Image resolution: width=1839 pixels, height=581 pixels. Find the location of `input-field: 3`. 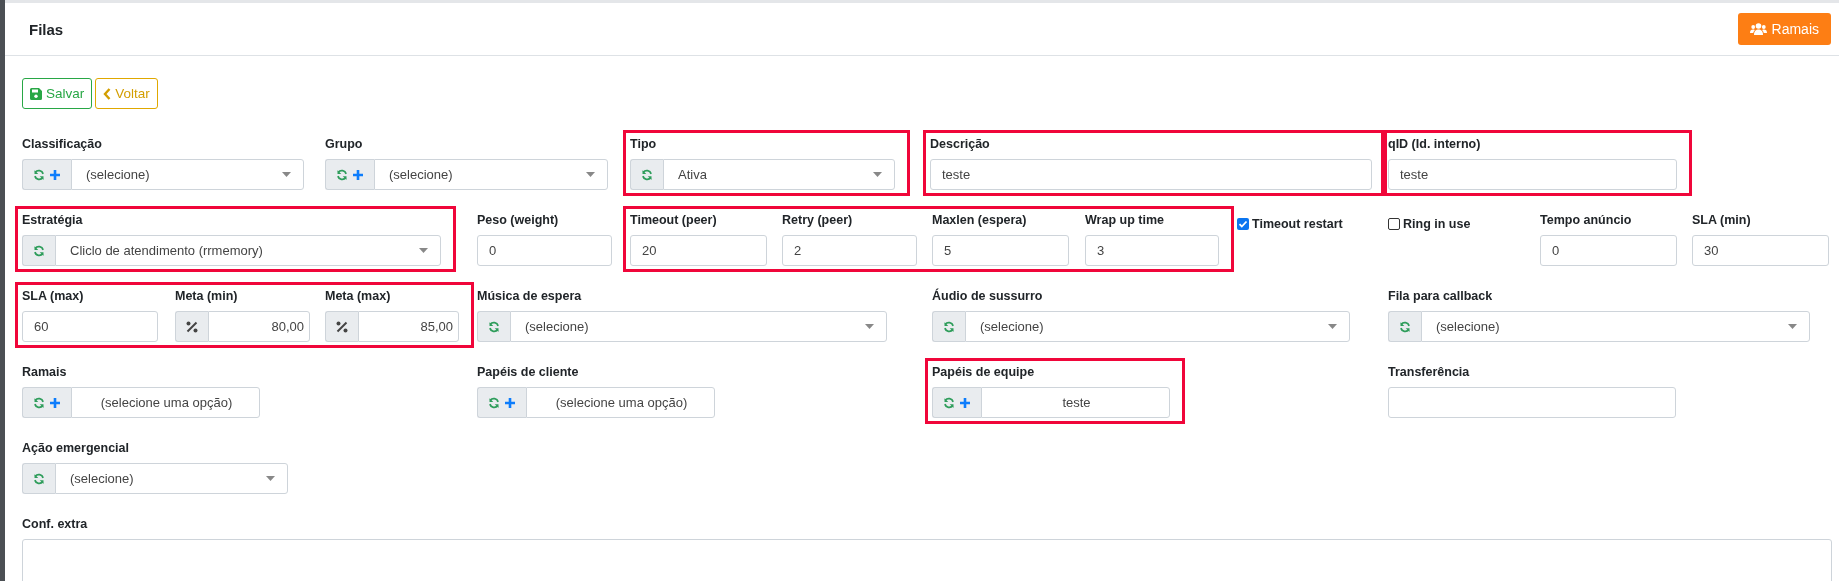

input-field: 3 is located at coordinates (1152, 250).